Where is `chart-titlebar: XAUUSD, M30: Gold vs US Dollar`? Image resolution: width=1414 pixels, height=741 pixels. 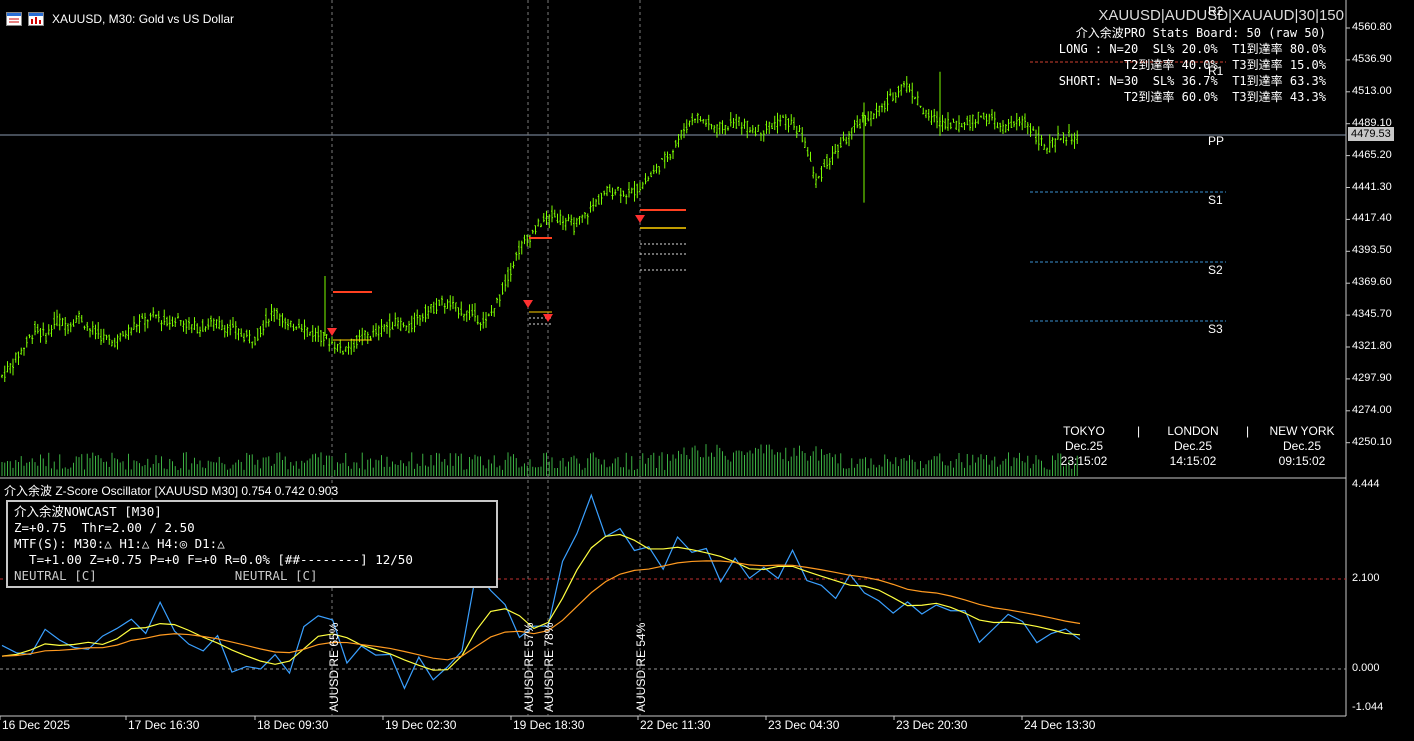 chart-titlebar: XAUUSD, M30: Gold vs US Dollar is located at coordinates (120, 19).